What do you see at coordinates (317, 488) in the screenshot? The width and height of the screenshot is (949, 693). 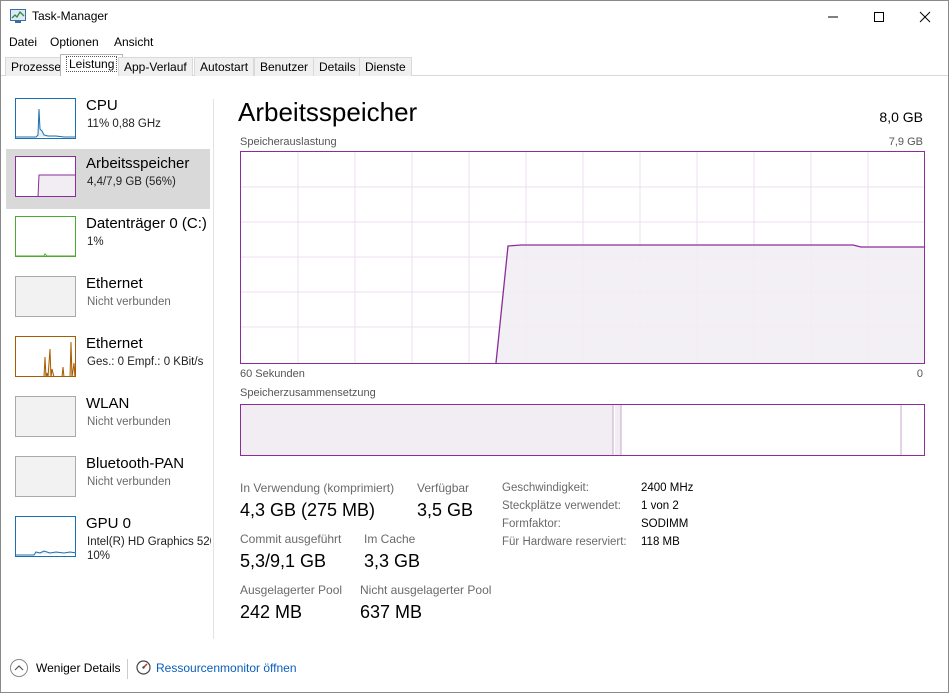 I see `in-use-label: In Verwendung (komprimiert)` at bounding box center [317, 488].